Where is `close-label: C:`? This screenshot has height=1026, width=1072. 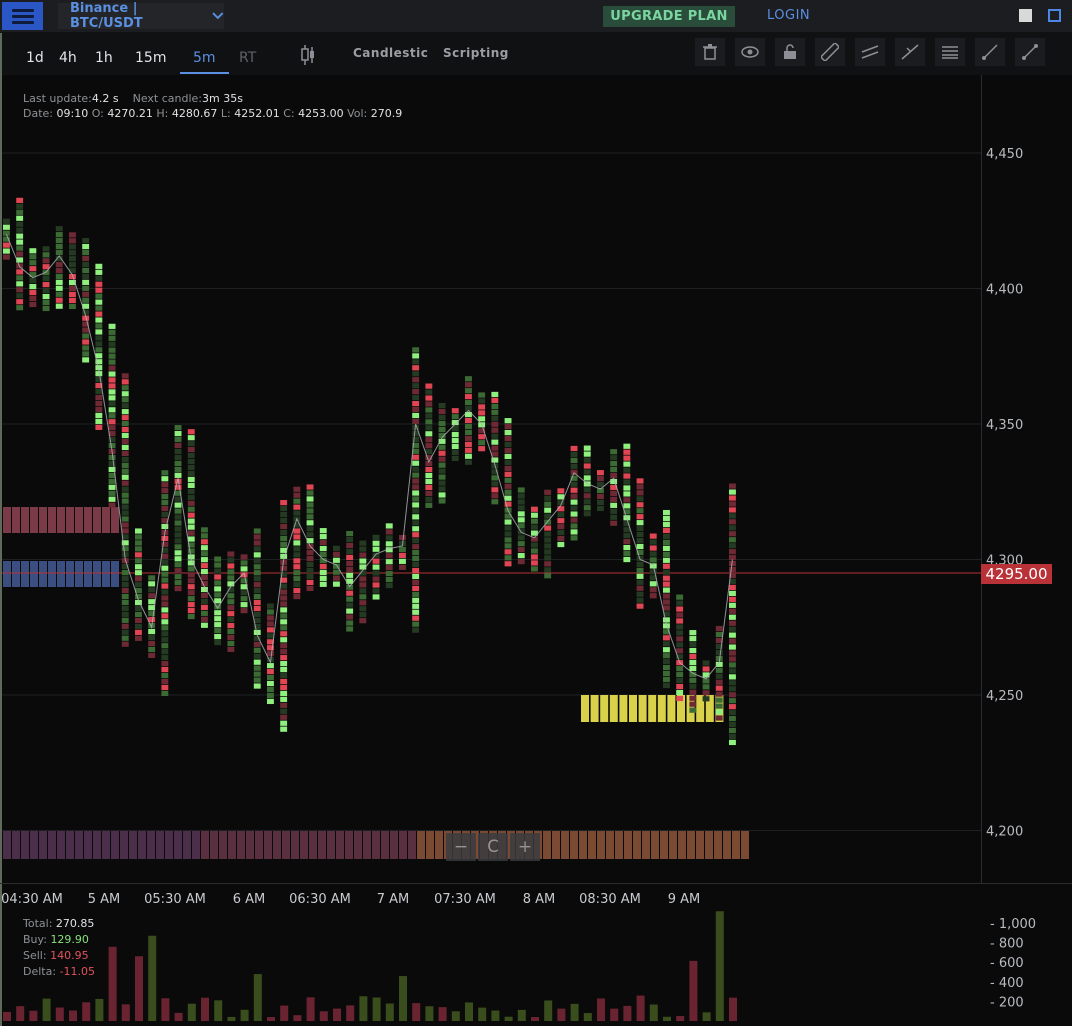 close-label: C: is located at coordinates (289, 113).